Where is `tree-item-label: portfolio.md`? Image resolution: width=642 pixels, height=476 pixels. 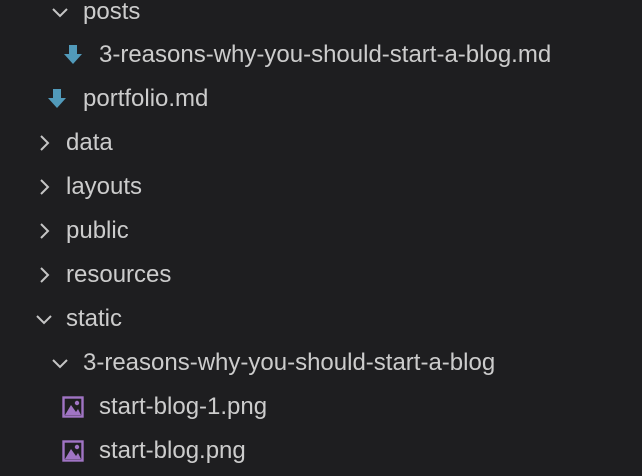 tree-item-label: portfolio.md is located at coordinates (146, 98).